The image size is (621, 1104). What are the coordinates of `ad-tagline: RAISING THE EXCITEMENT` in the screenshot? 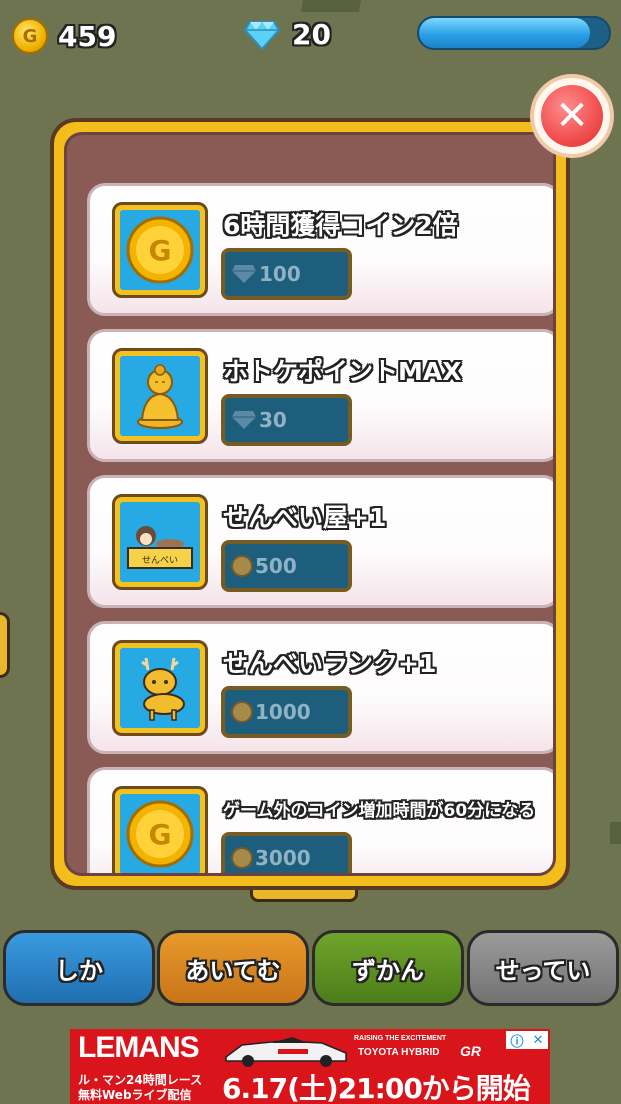 It's located at (400, 1038).